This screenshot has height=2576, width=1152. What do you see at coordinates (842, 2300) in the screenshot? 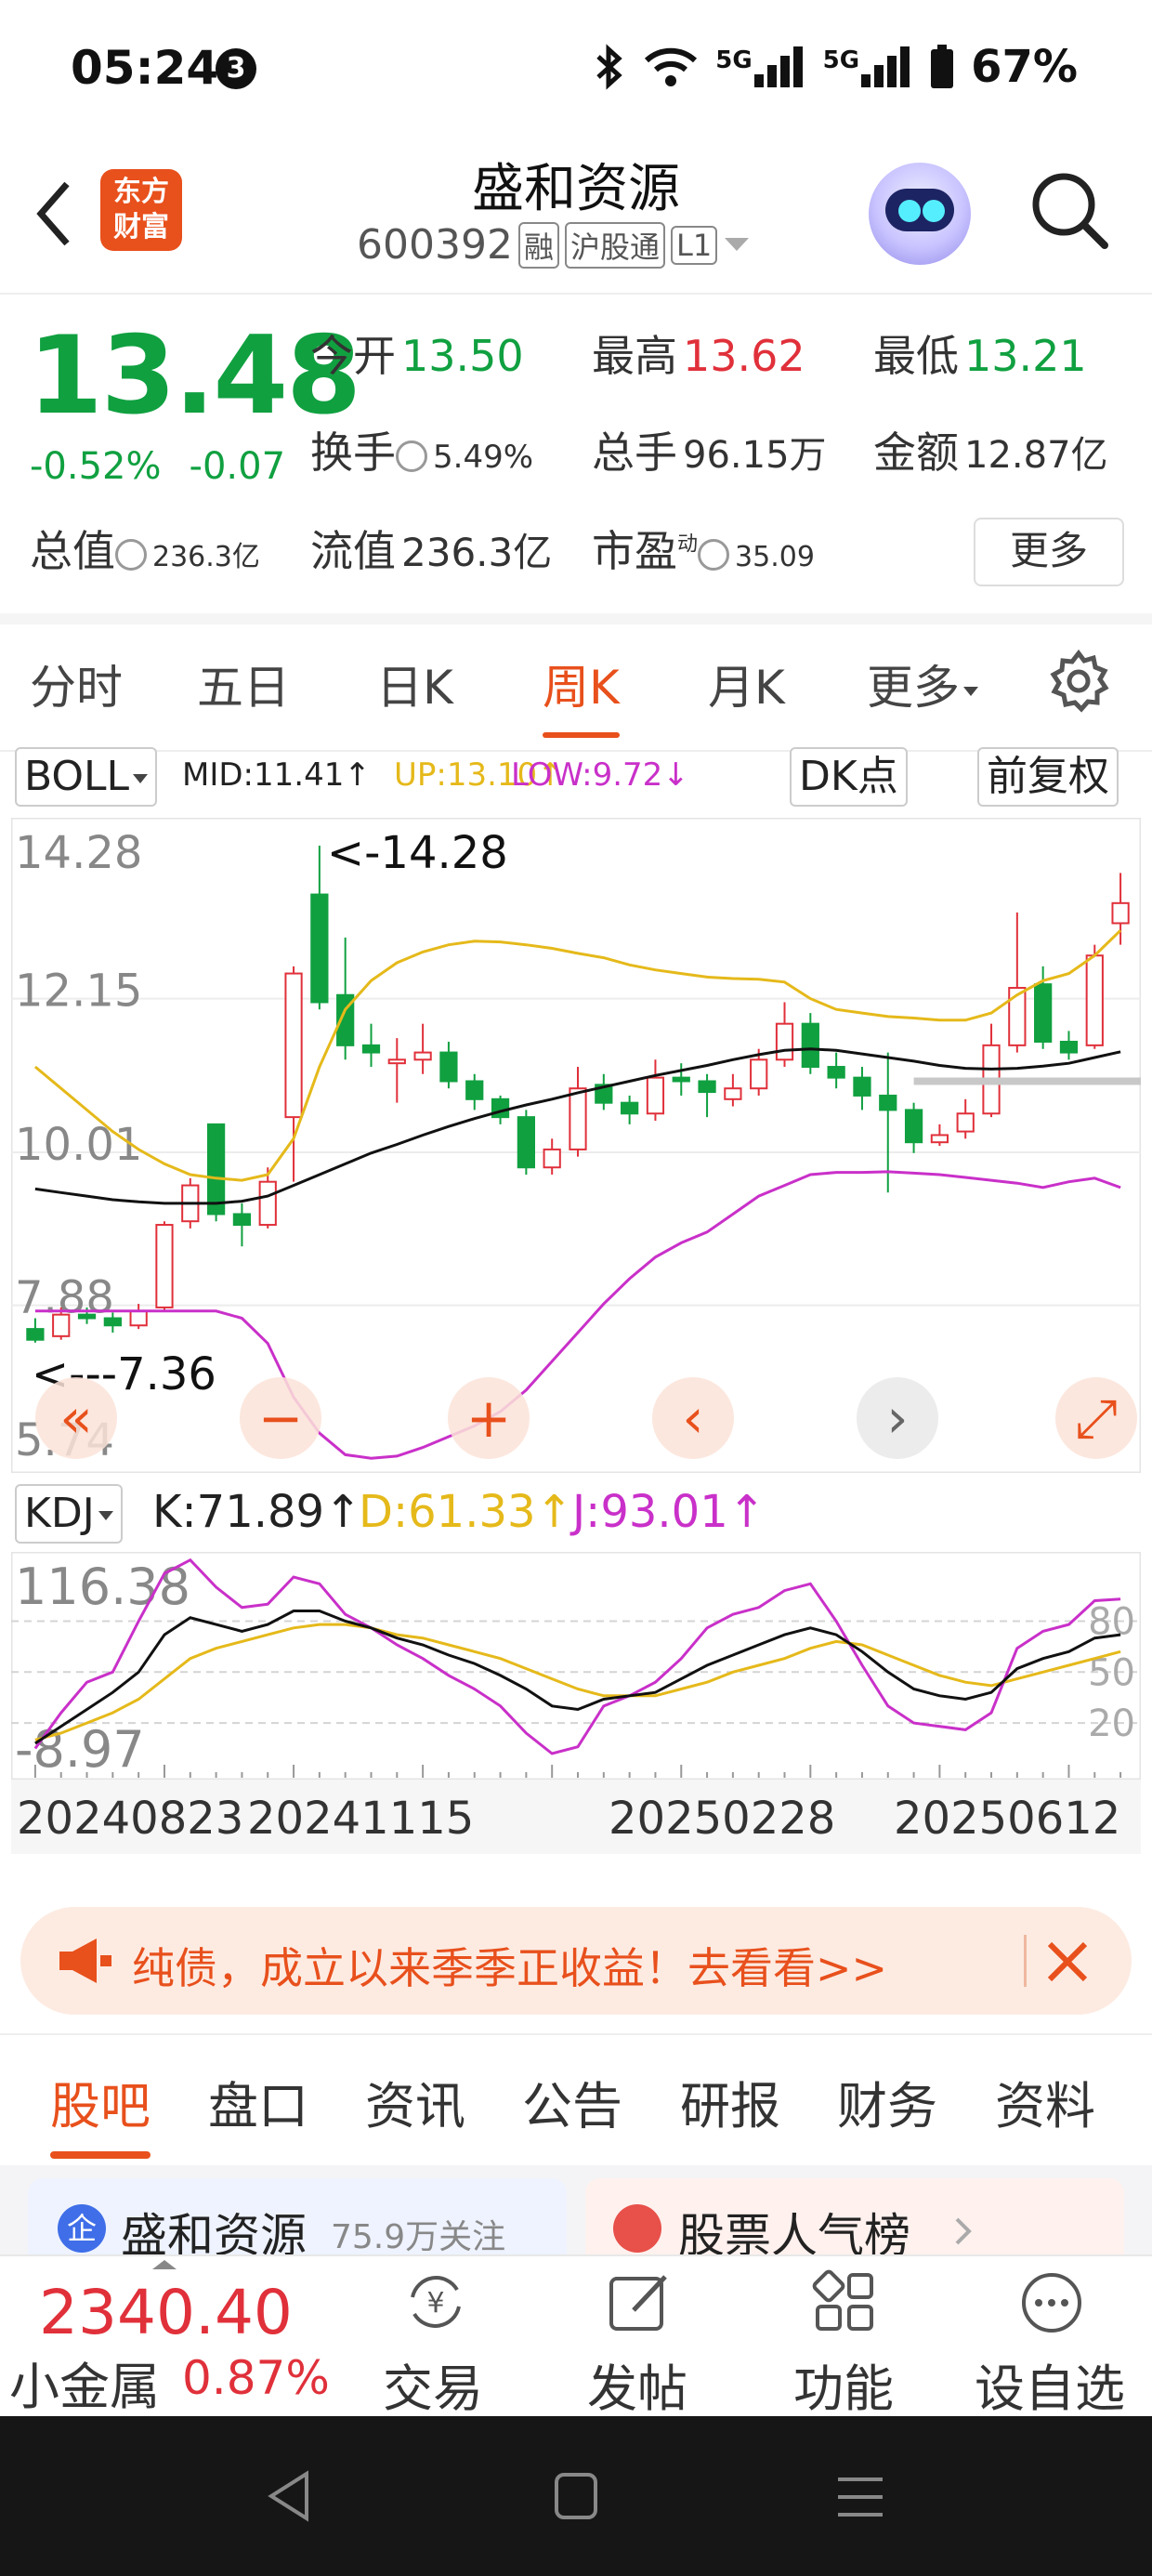
I see `grid-icon` at bounding box center [842, 2300].